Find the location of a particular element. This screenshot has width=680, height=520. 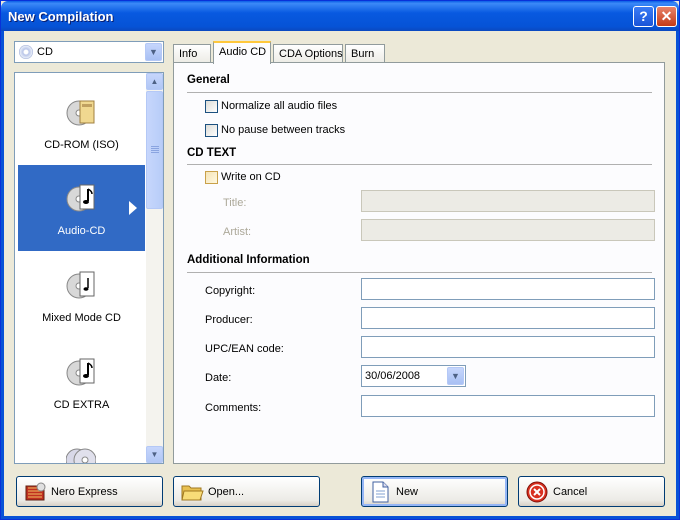

cd-icon is located at coordinates (26, 52).